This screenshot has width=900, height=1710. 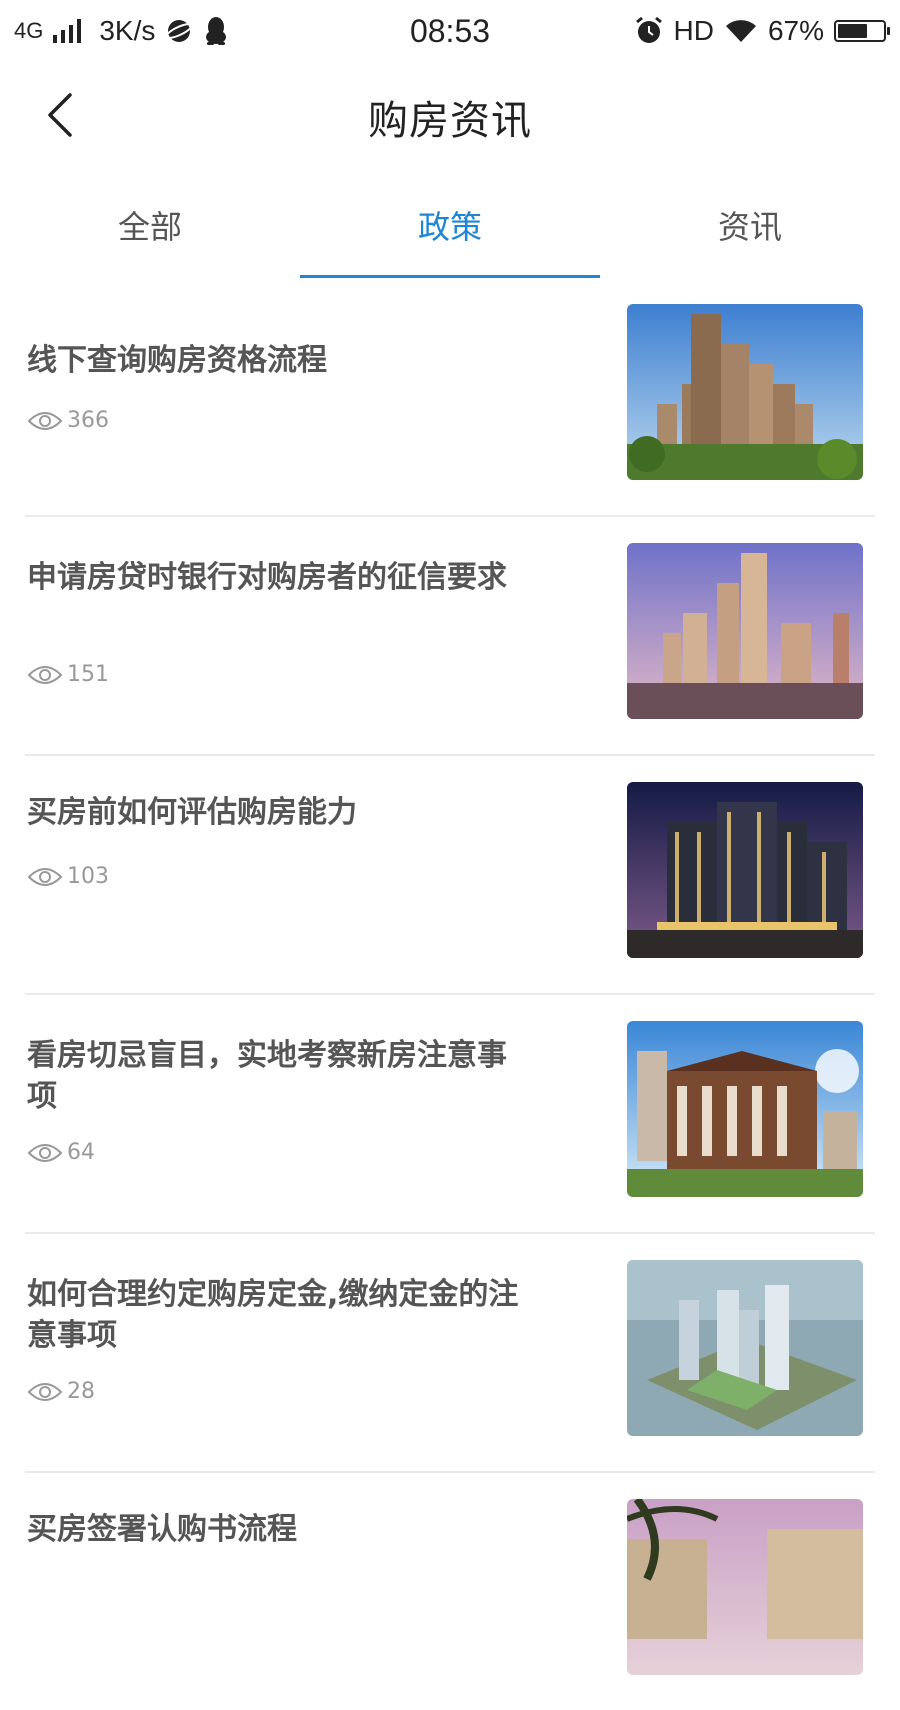 I want to click on alarm-icon, so click(x=649, y=31).